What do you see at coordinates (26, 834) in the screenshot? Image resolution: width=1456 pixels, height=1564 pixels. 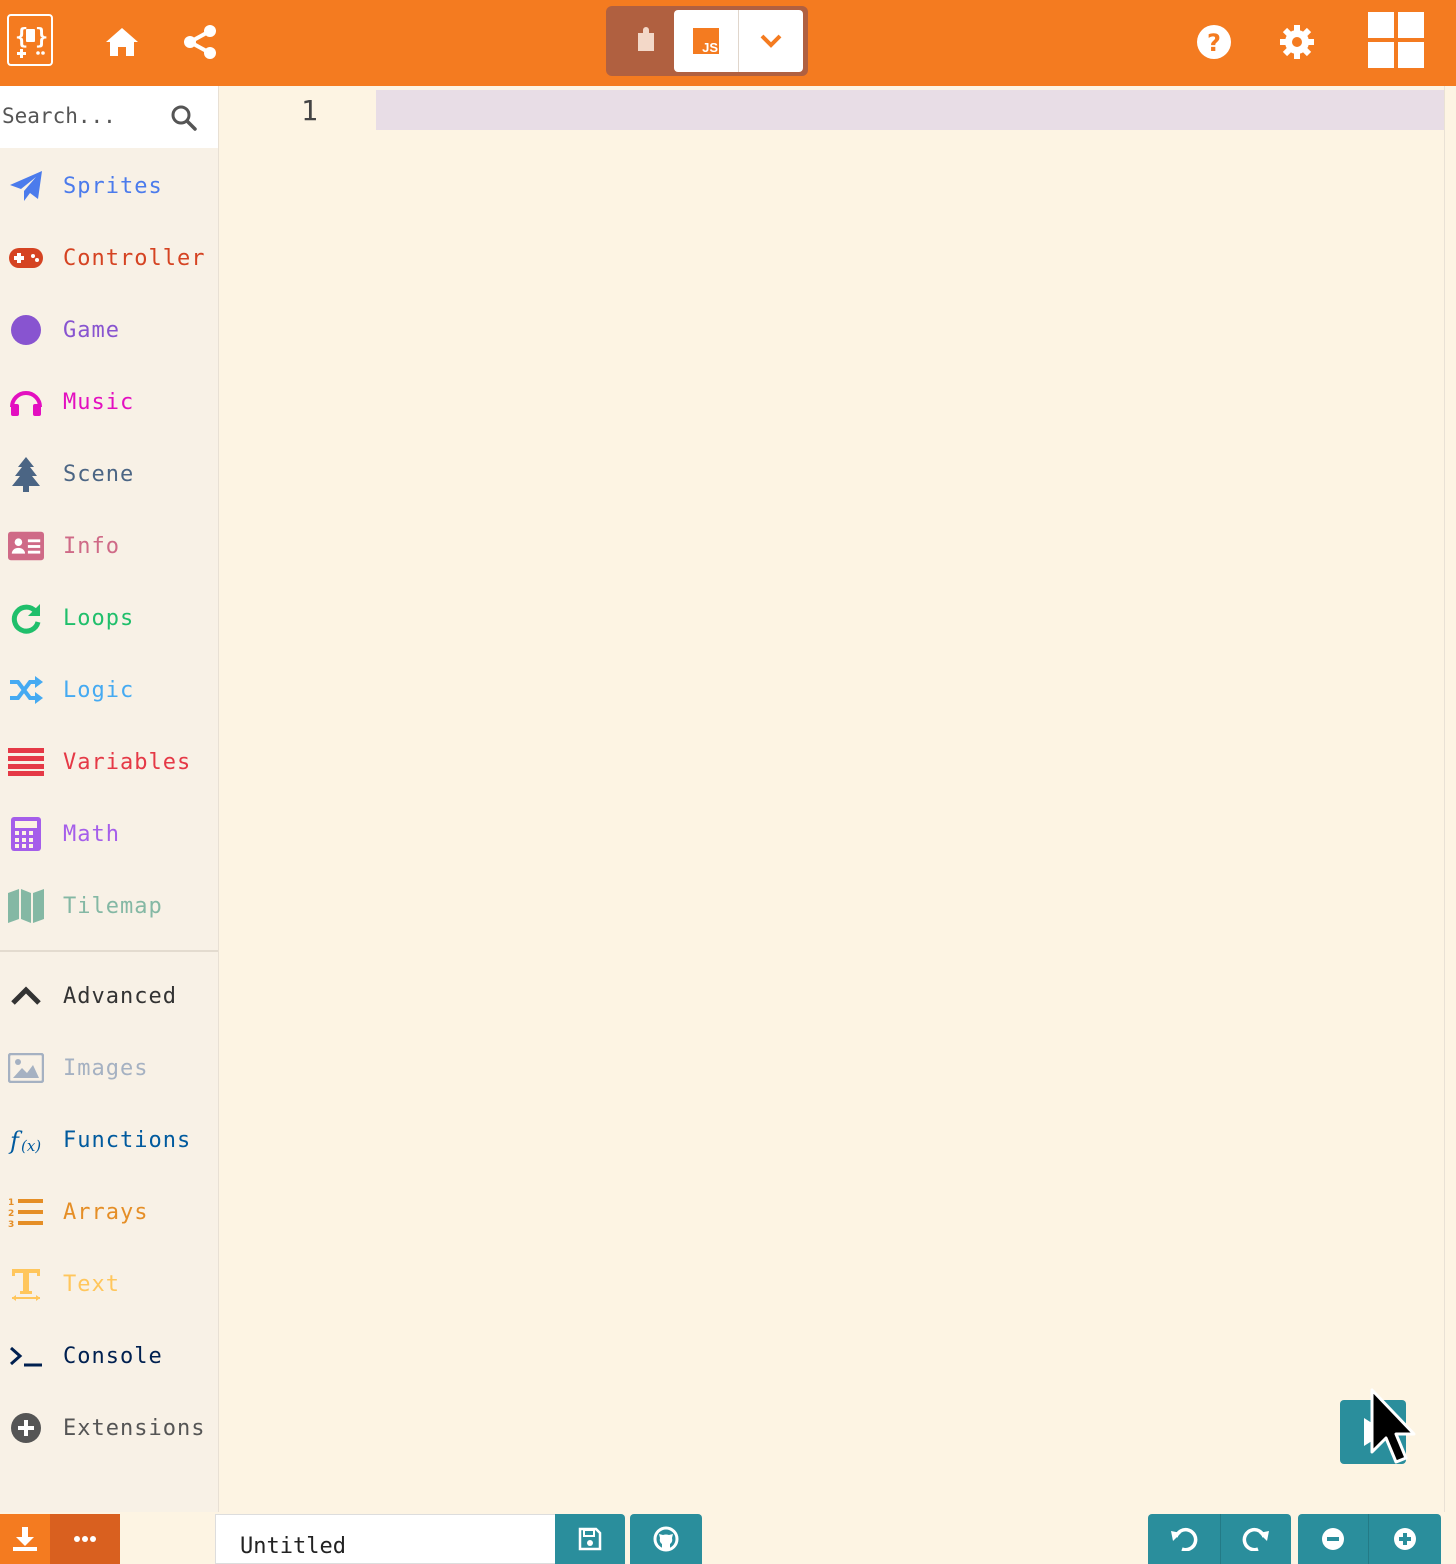 I see `calculator-icon` at bounding box center [26, 834].